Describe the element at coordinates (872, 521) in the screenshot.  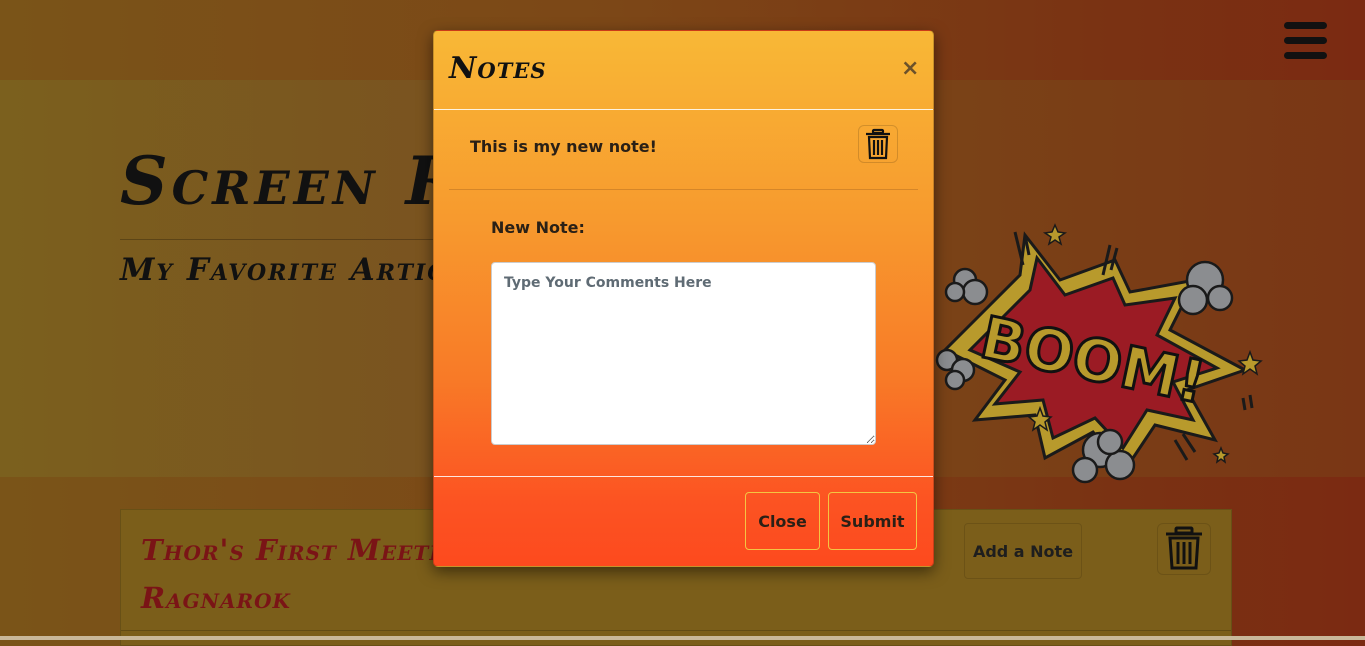
I see `submit-button: Submit` at that location.